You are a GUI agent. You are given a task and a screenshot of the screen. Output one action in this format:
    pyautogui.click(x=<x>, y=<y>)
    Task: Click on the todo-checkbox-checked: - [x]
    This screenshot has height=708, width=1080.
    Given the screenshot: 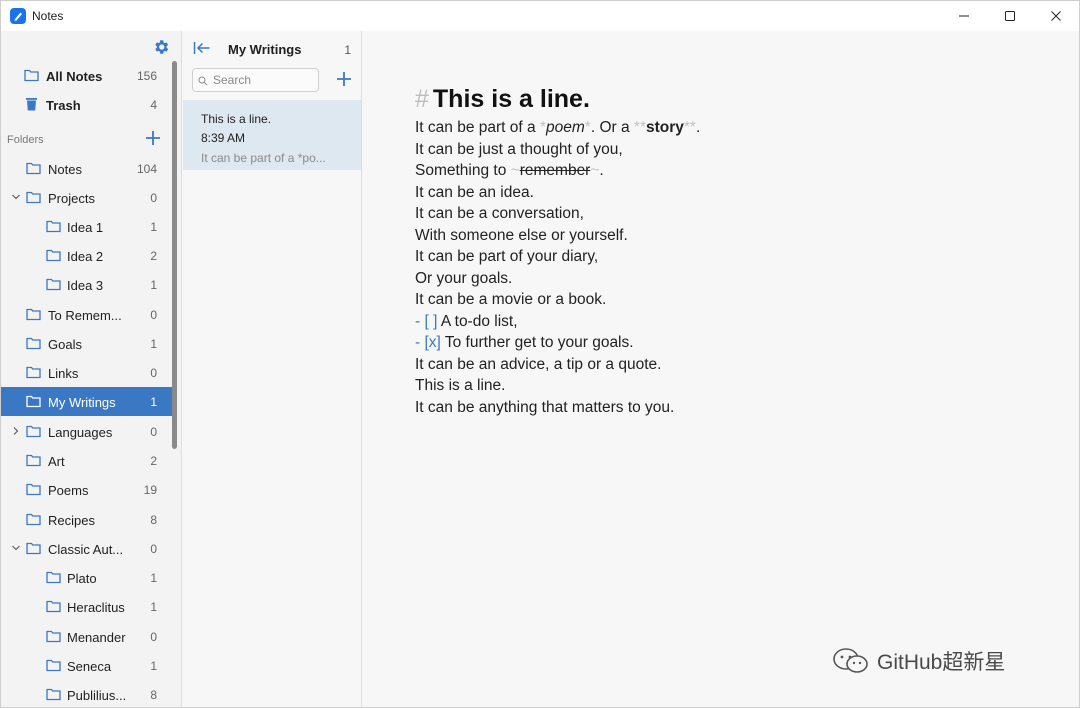 What is the action you would take?
    pyautogui.click(x=428, y=342)
    